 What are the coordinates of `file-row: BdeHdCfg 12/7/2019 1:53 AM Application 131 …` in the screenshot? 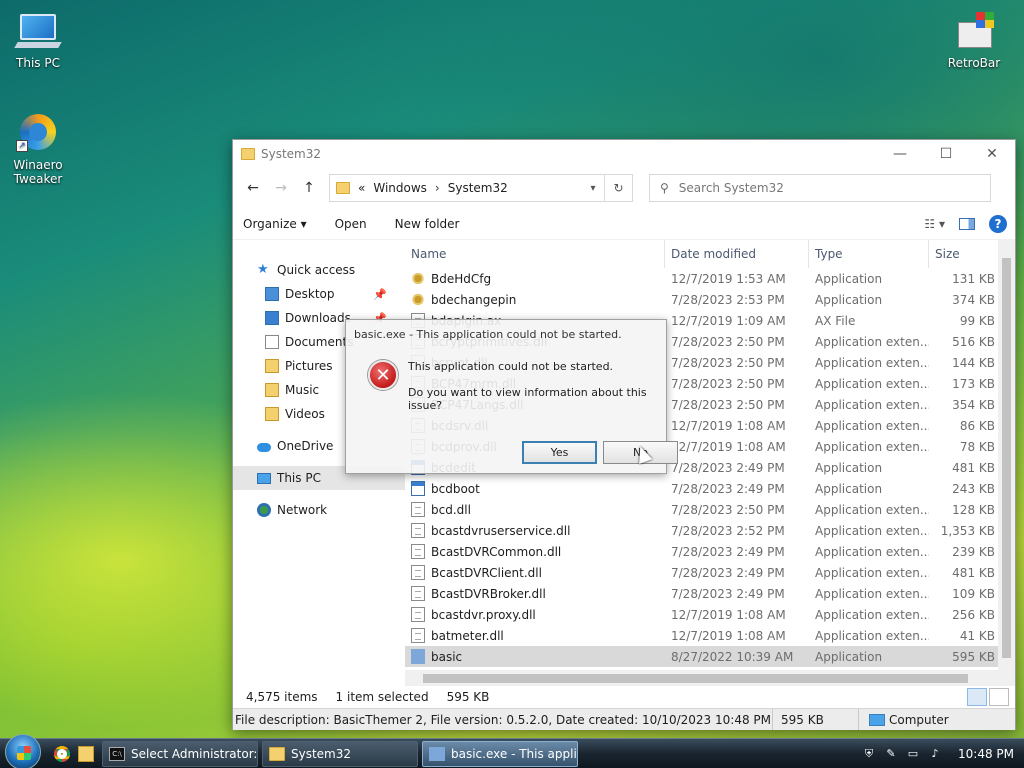 It's located at (710, 278).